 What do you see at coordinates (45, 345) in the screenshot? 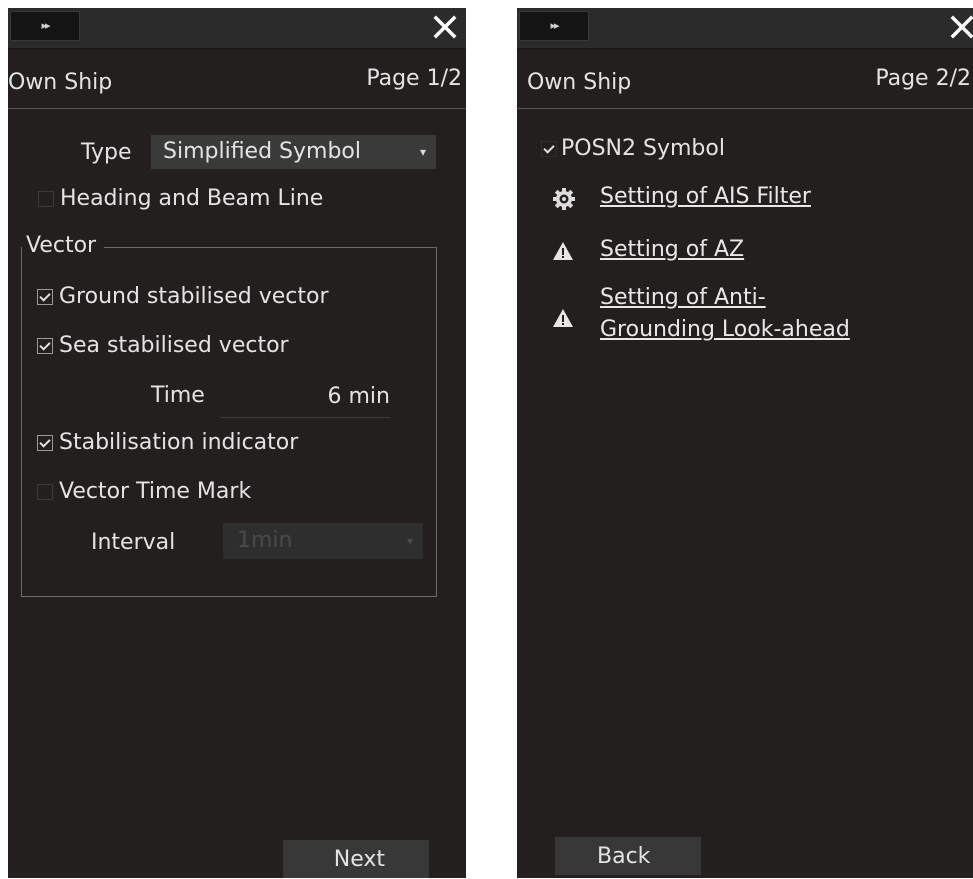
I see `sea-stabilised-vector-checkbox` at bounding box center [45, 345].